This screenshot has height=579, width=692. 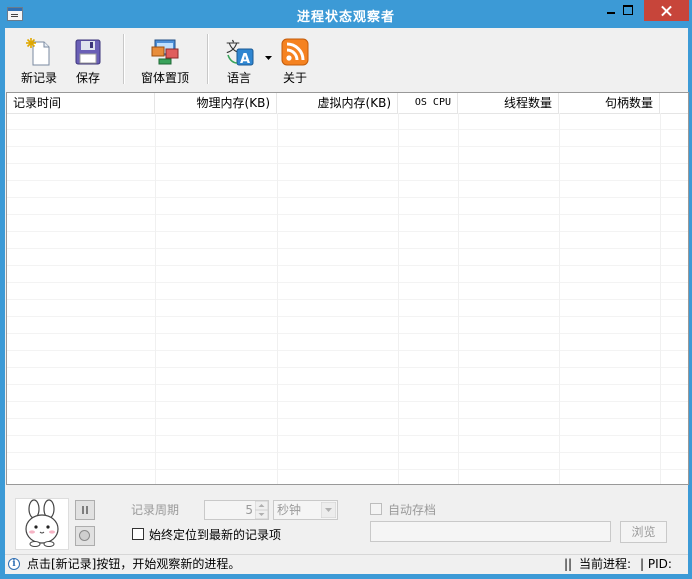 I want to click on window-top-label: 窗体置顶, so click(x=164, y=78).